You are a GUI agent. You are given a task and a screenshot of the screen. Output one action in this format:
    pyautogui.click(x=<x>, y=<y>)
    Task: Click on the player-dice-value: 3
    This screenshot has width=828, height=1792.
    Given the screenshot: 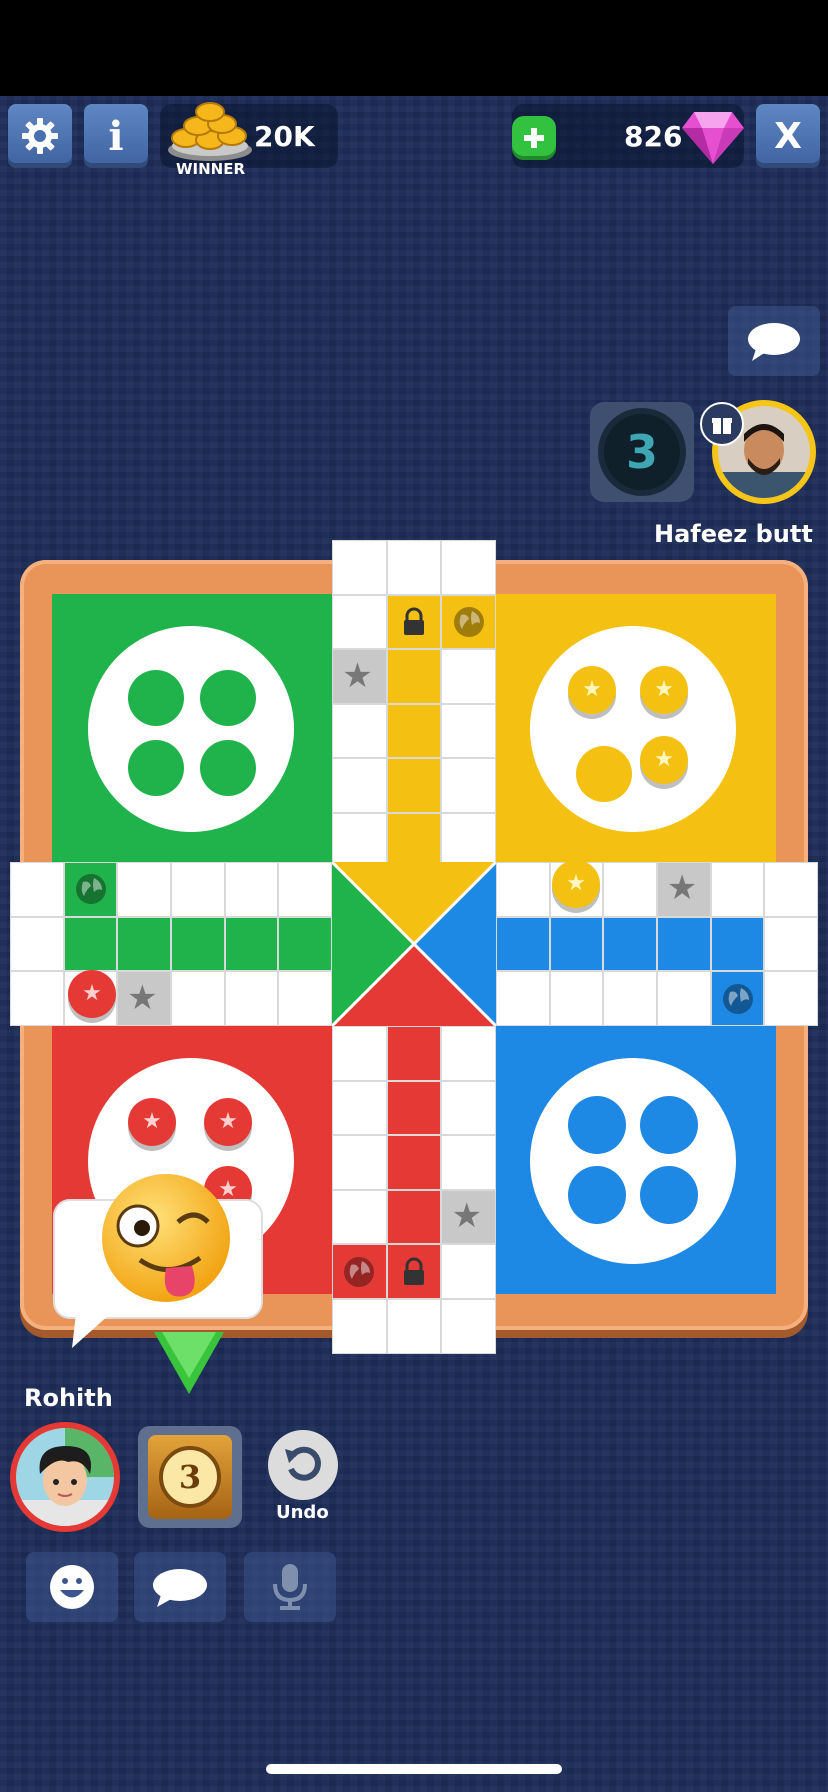 What is the action you would take?
    pyautogui.click(x=190, y=1477)
    